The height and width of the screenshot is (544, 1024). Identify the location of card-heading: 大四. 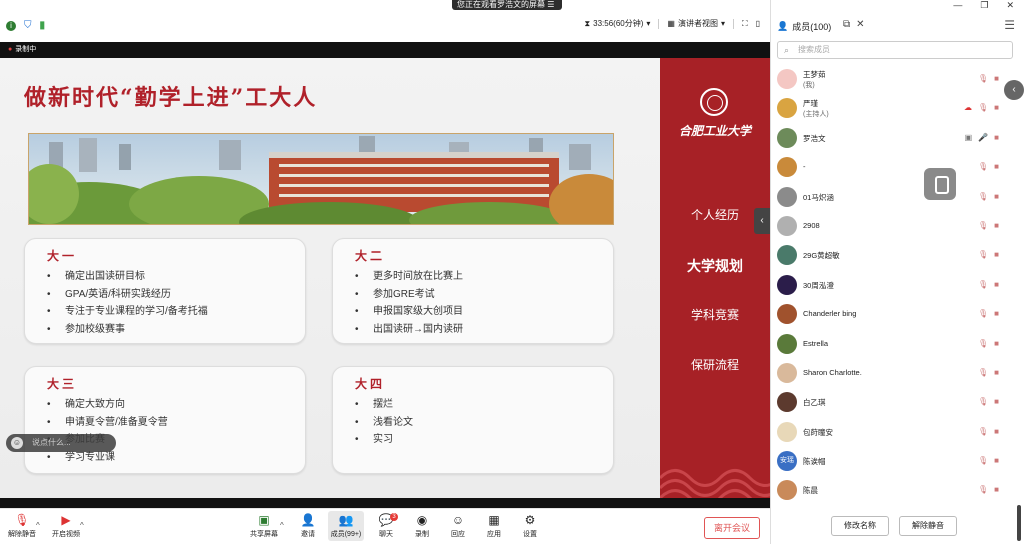
(370, 384).